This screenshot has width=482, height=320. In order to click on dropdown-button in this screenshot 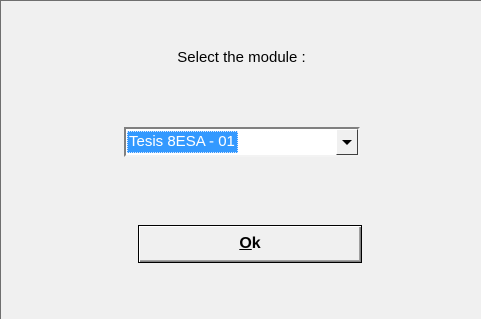, I will do `click(347, 142)`.